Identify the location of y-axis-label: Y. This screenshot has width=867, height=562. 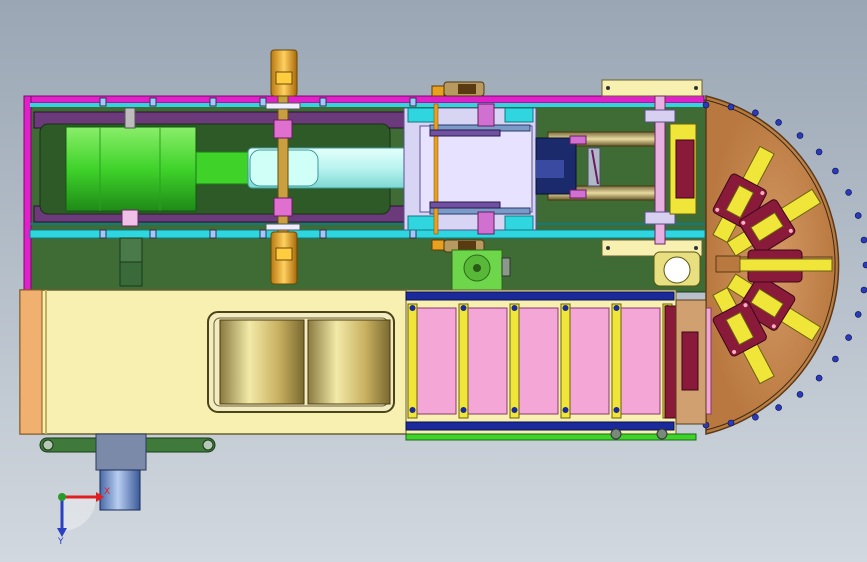
(60, 542).